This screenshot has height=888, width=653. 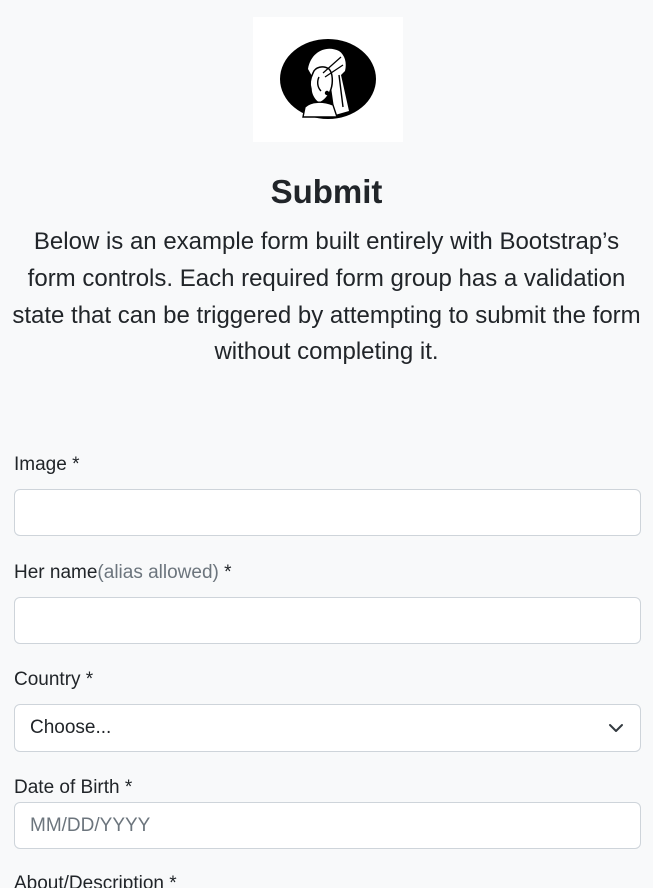 What do you see at coordinates (616, 728) in the screenshot?
I see `chevron-down-icon` at bounding box center [616, 728].